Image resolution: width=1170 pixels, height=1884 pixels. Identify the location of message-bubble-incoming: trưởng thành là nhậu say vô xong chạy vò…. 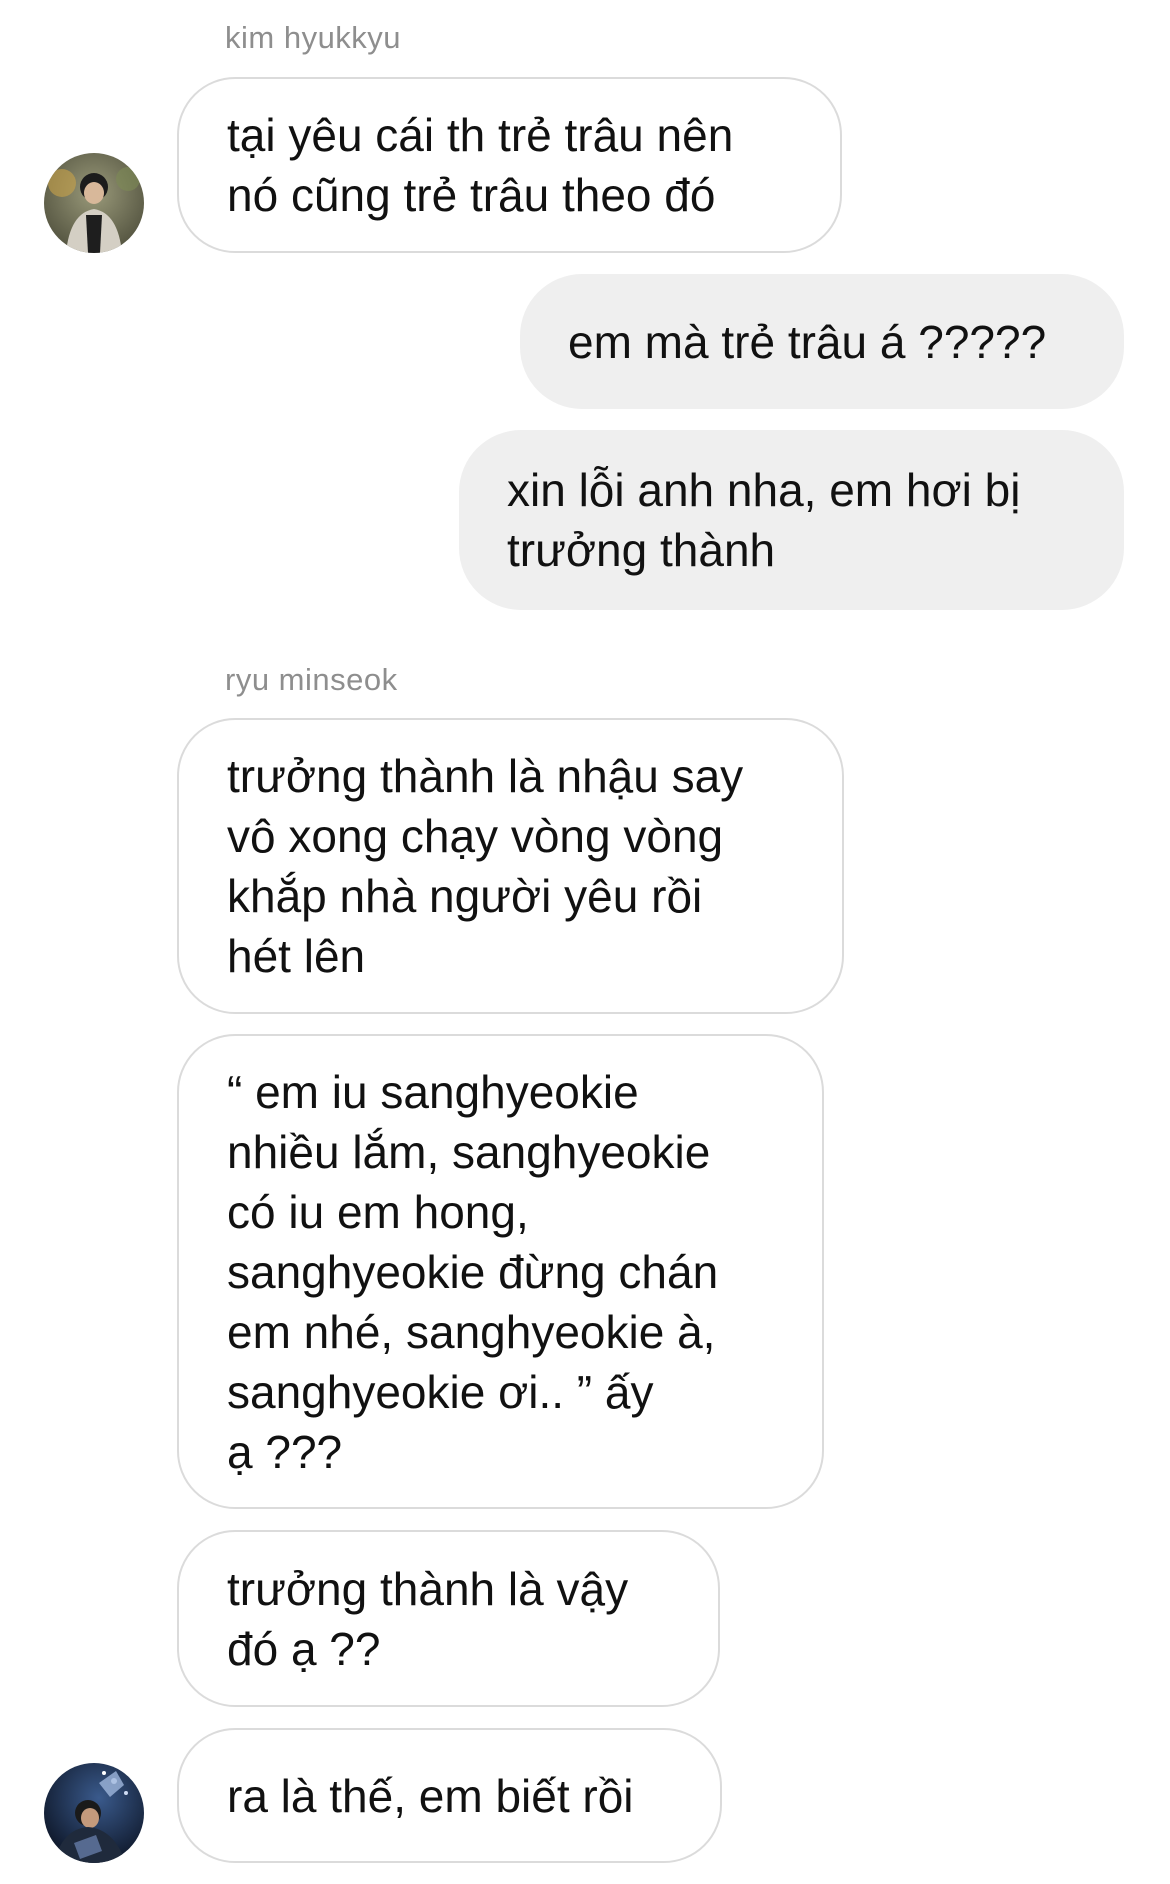
(510, 866).